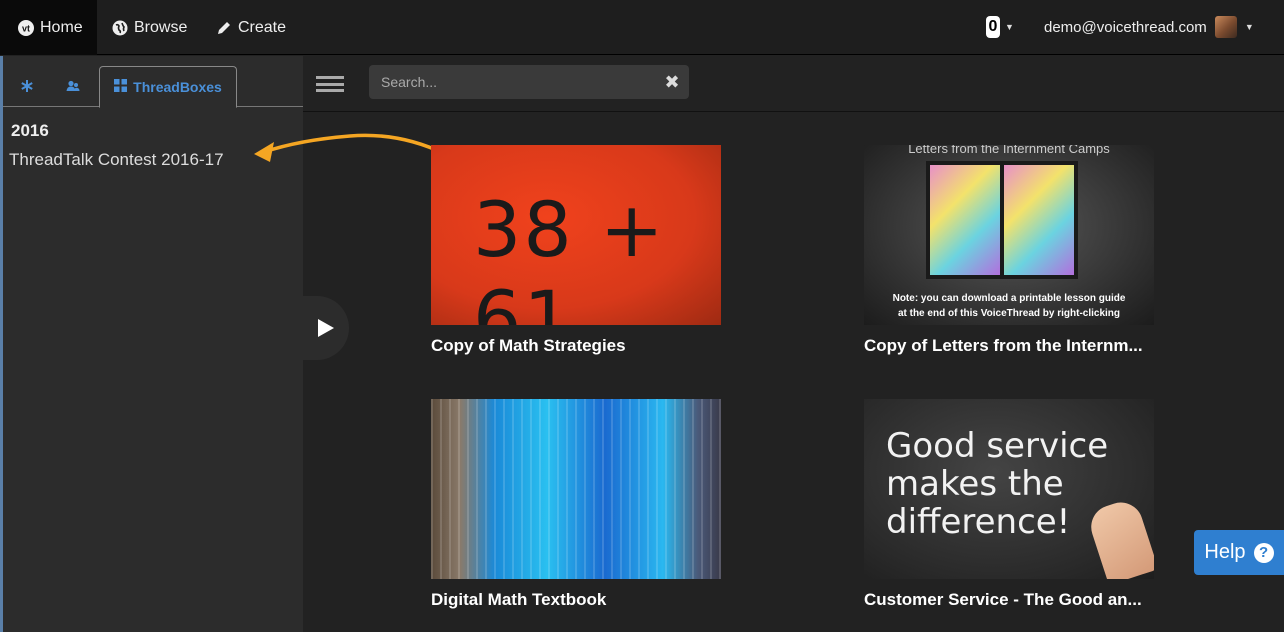  I want to click on globe-icon, so click(120, 28).